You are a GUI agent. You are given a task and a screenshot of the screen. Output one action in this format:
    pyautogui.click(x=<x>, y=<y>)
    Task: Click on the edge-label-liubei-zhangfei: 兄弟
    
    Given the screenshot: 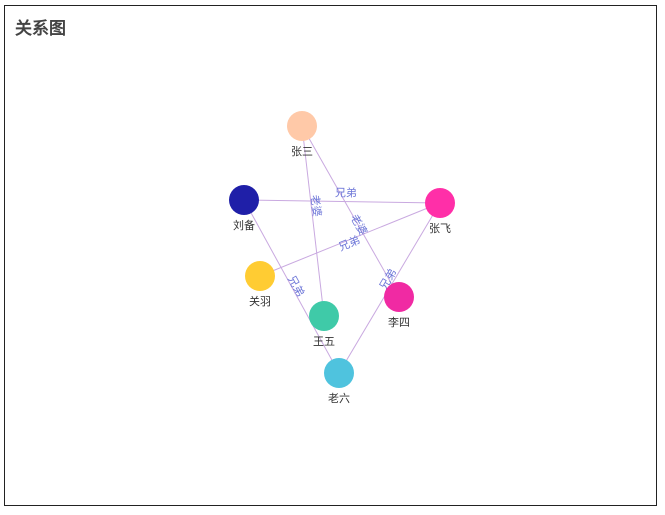 What is the action you would take?
    pyautogui.click(x=346, y=192)
    